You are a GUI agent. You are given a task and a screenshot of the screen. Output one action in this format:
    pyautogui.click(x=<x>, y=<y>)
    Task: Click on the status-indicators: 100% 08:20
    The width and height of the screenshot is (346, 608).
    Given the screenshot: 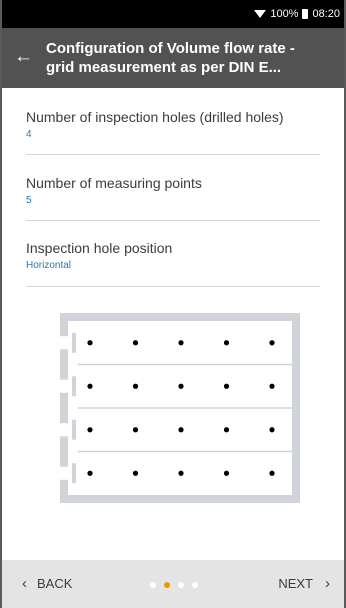 What is the action you would take?
    pyautogui.click(x=297, y=14)
    